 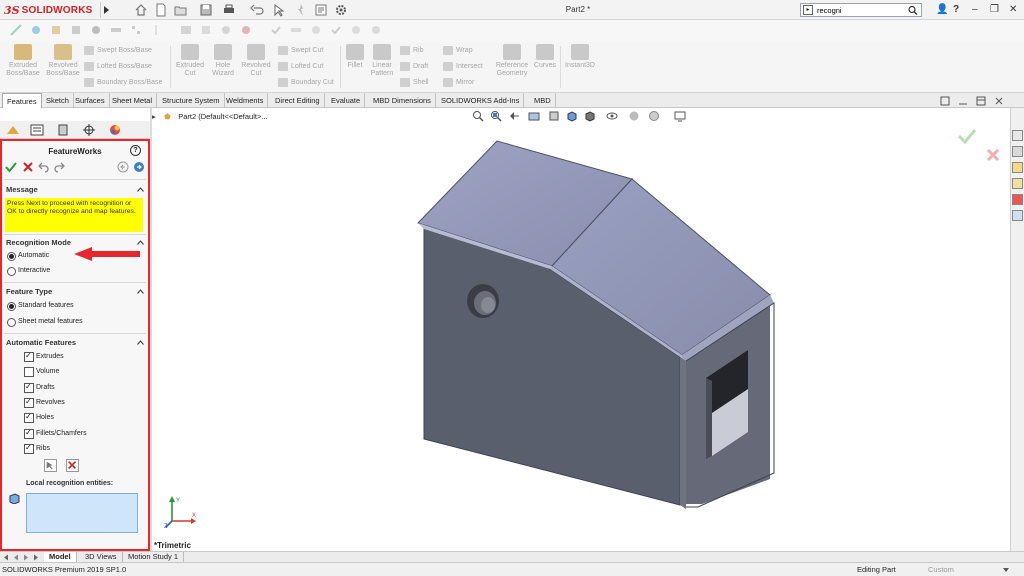 I want to click on boundary-cut-button: Boundary Cut, so click(x=306, y=82).